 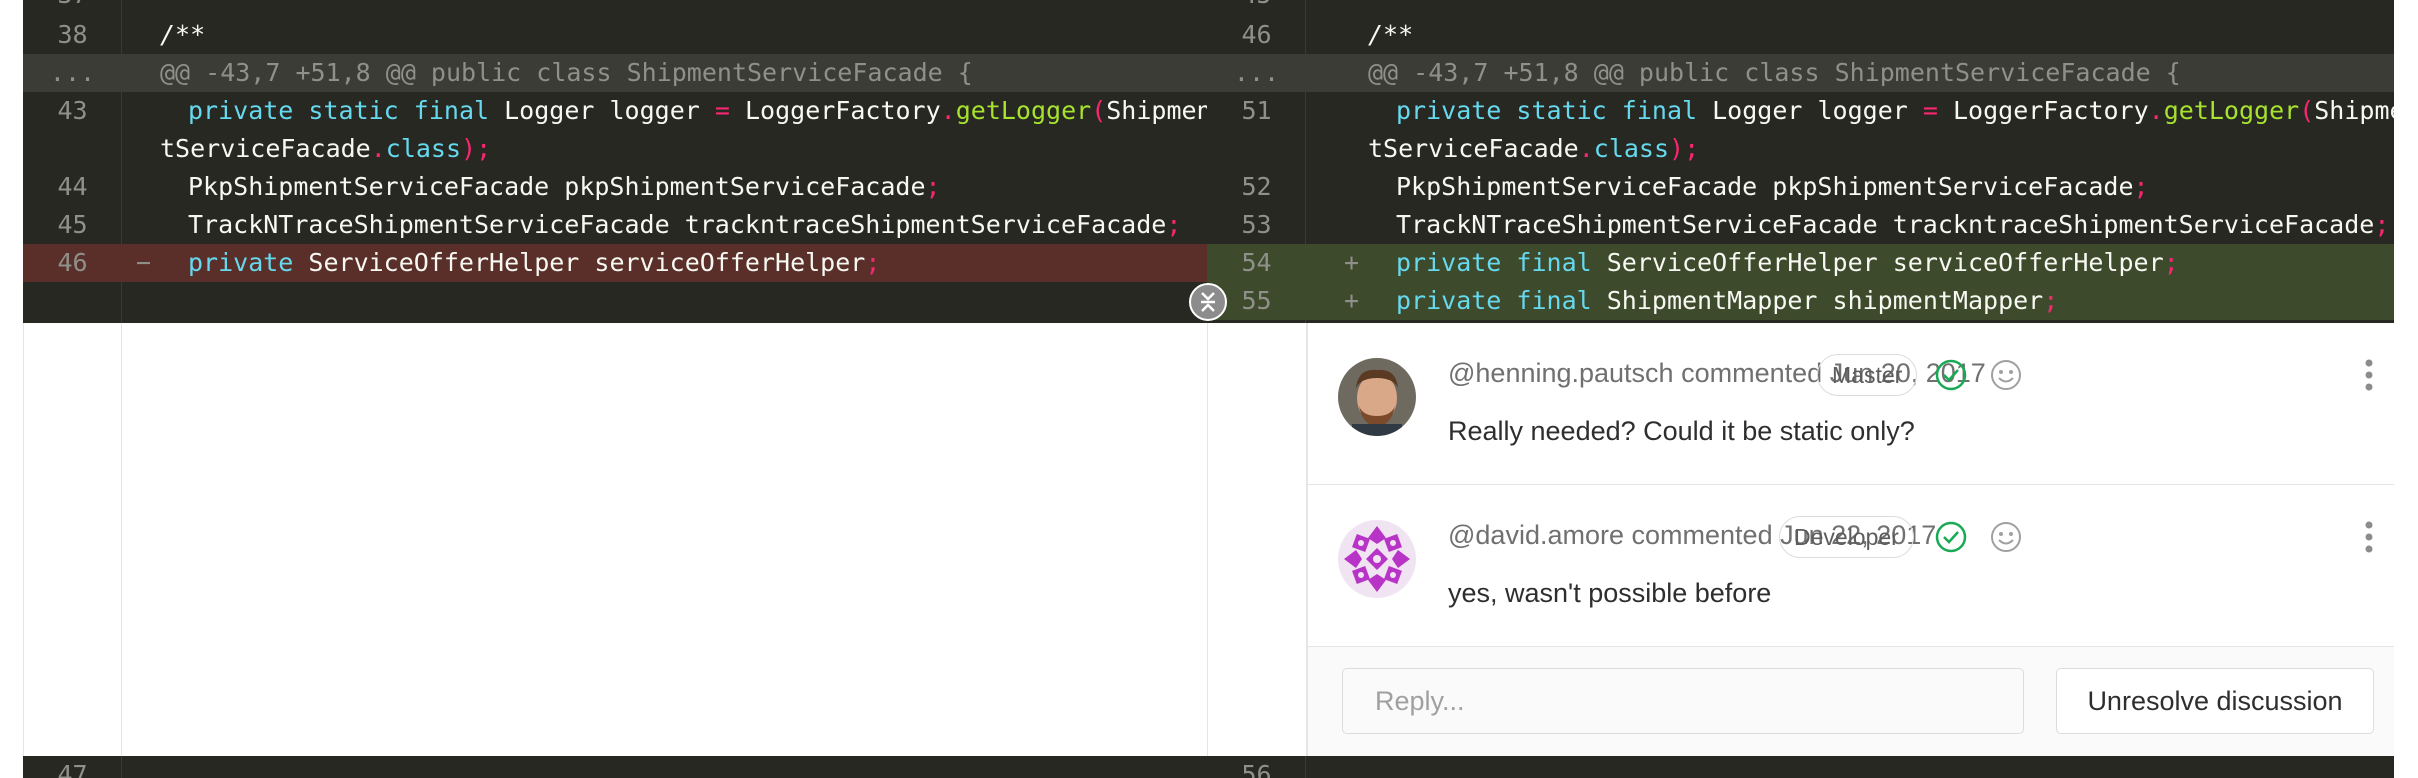 What do you see at coordinates (1846, 537) in the screenshot?
I see `role-badge: Developer` at bounding box center [1846, 537].